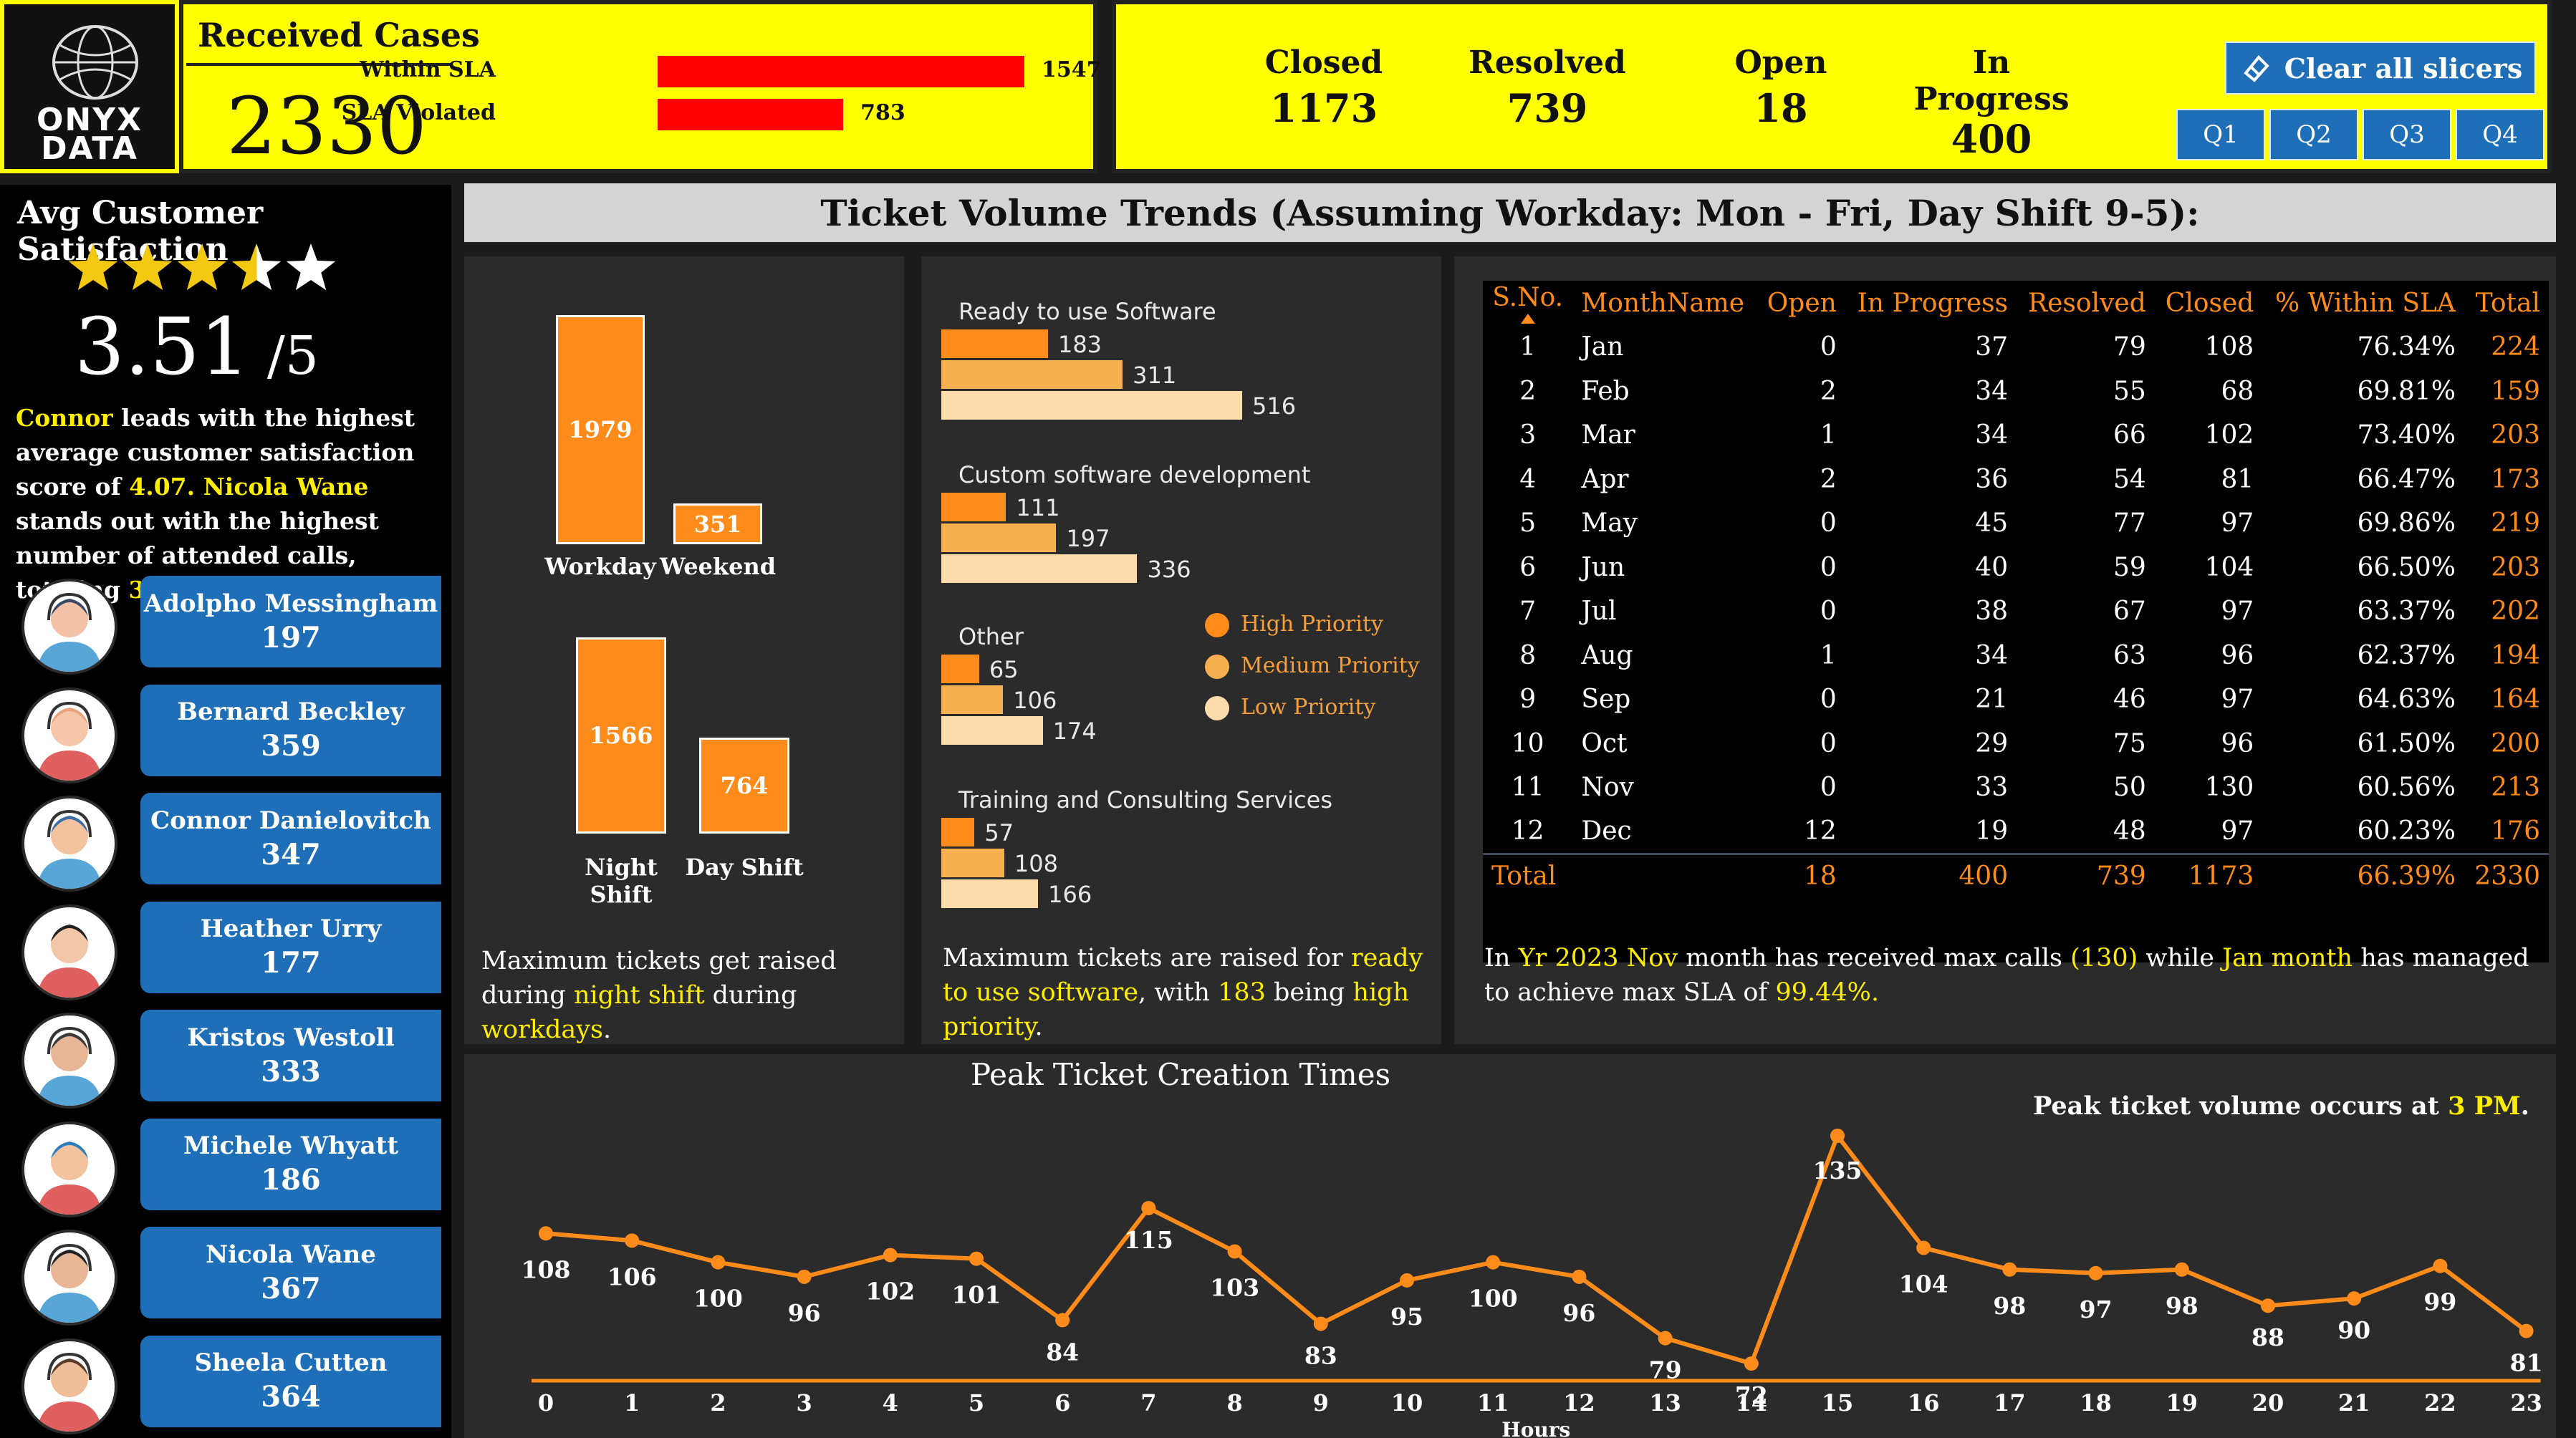  I want to click on quarter-q2-button: Q2, so click(2313, 134).